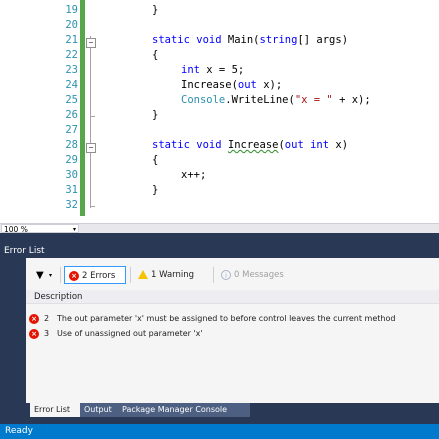  Describe the element at coordinates (232, 297) in the screenshot. I see `description-column-header: Description` at that location.